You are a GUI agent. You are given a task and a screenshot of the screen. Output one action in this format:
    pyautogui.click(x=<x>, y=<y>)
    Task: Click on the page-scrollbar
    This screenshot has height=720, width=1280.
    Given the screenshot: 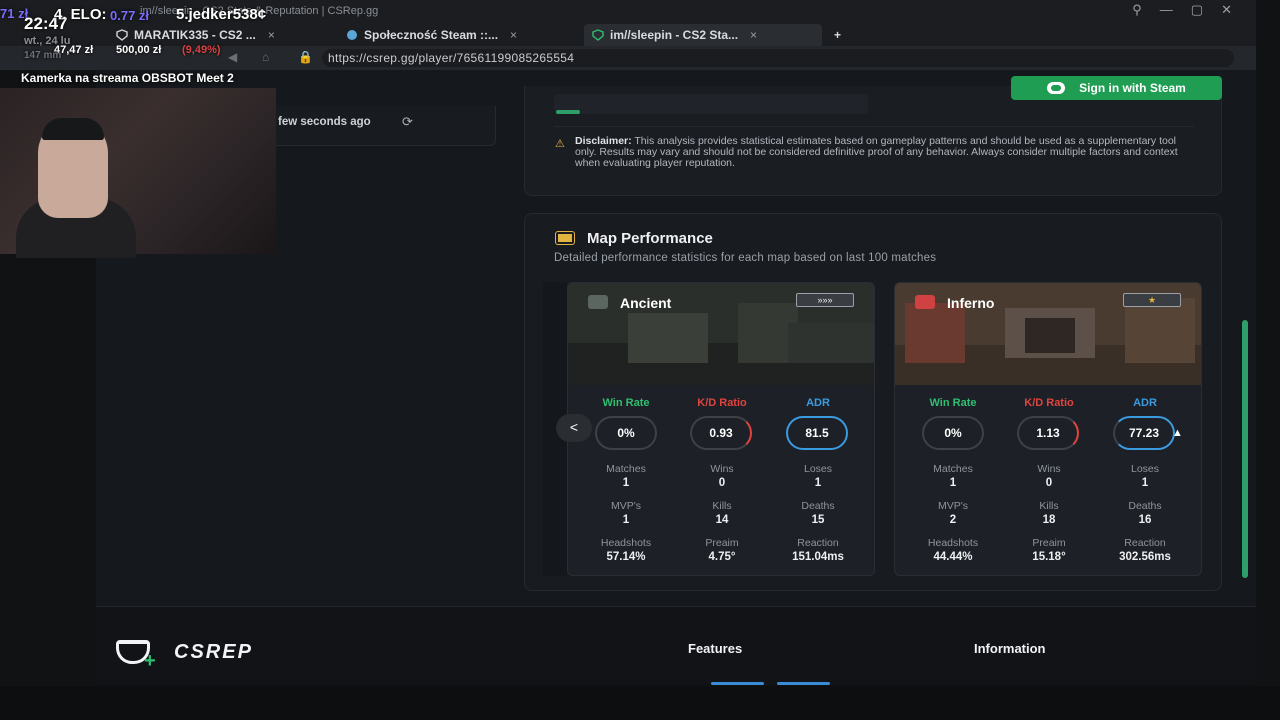 What is the action you would take?
    pyautogui.click(x=1245, y=449)
    